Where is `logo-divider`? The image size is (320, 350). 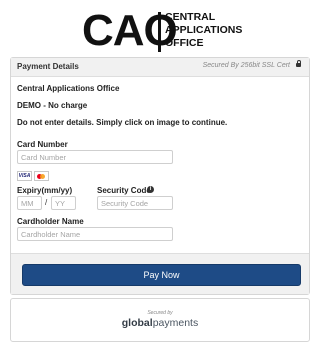
logo-divider is located at coordinates (159, 32).